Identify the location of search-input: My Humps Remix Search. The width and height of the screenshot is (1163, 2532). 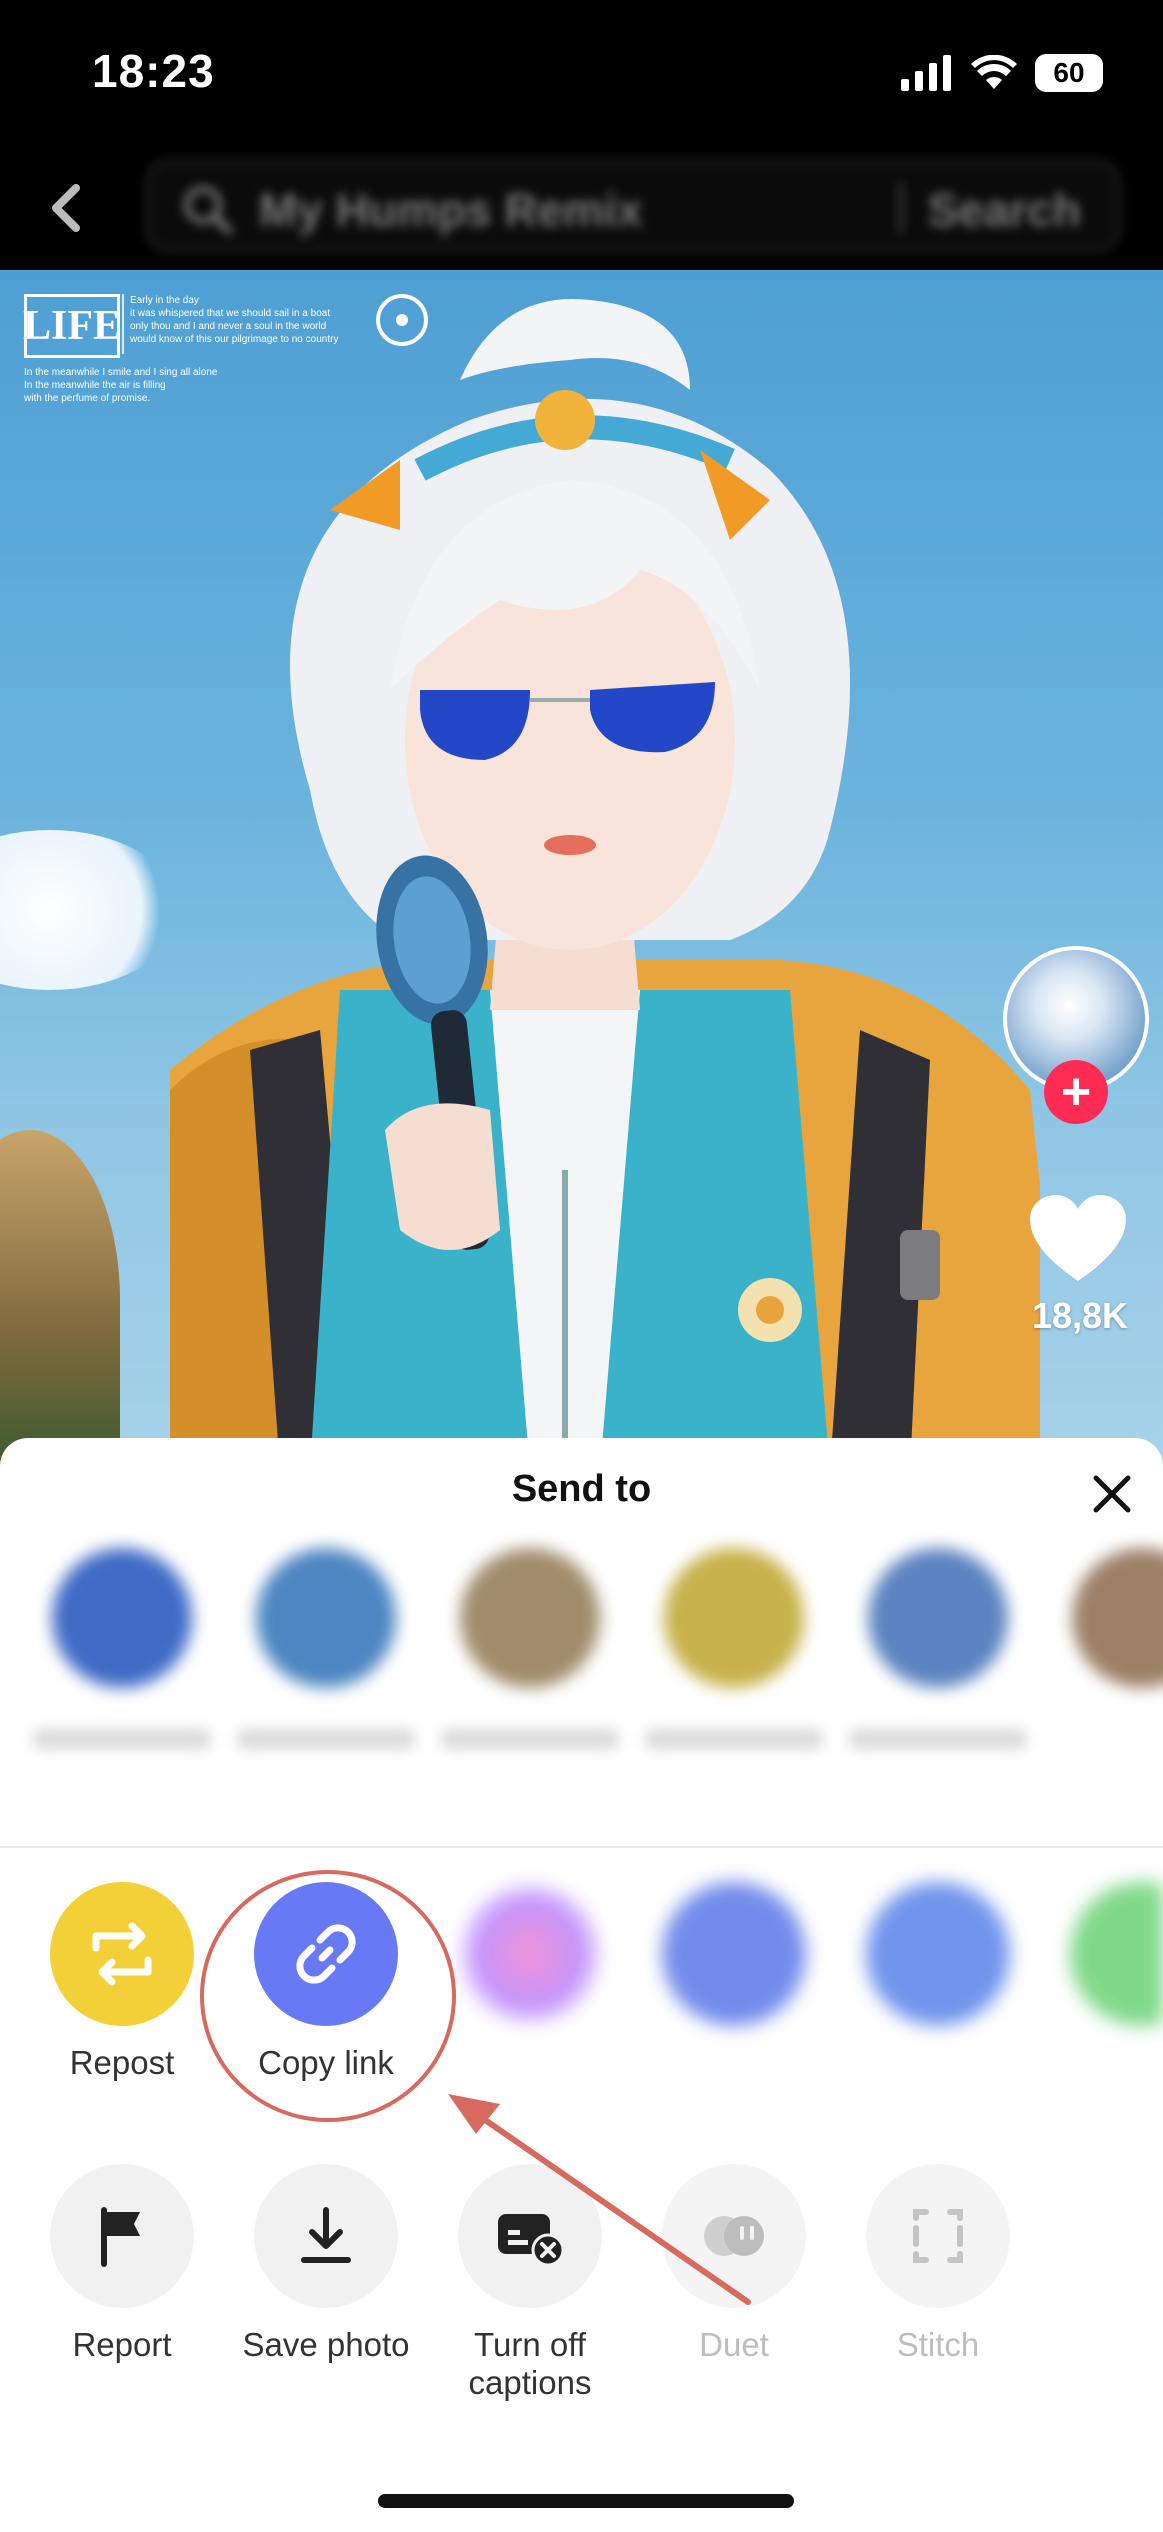
(633, 206).